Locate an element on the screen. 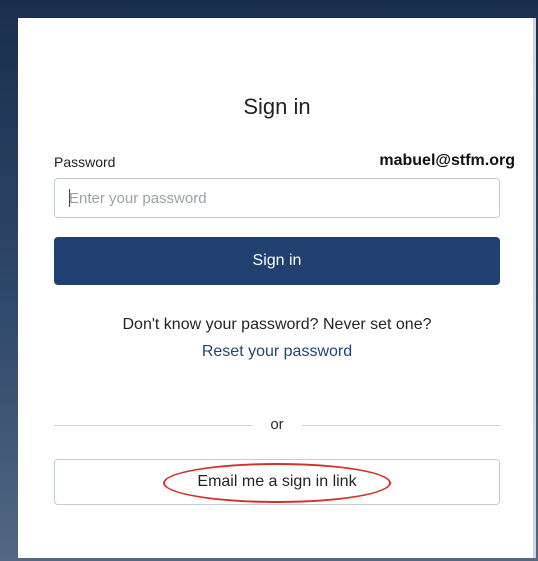 The width and height of the screenshot is (538, 561). text-caret is located at coordinates (69, 198).